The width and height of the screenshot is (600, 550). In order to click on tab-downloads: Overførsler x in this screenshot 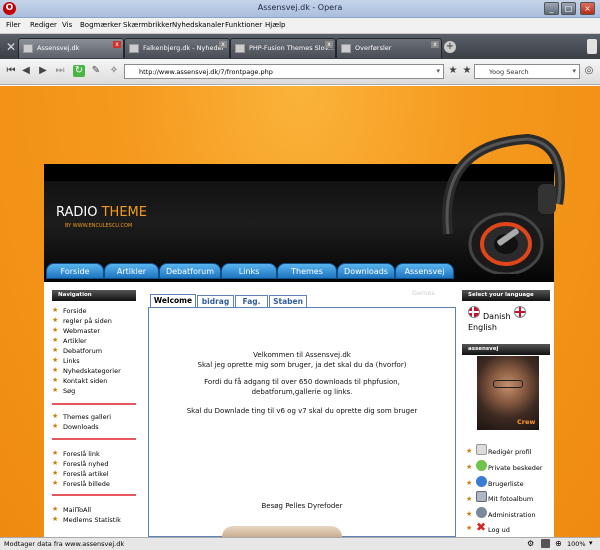, I will do `click(389, 48)`.